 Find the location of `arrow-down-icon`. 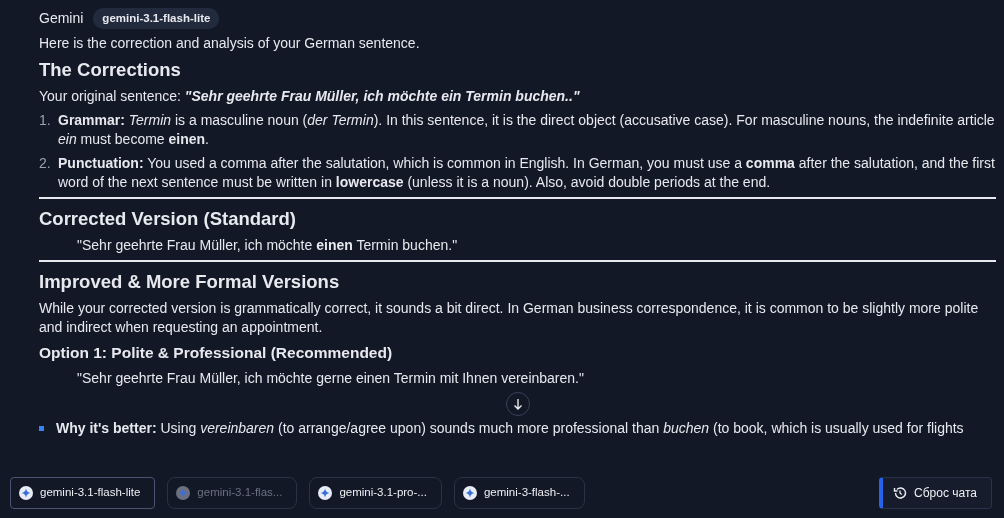

arrow-down-icon is located at coordinates (517, 404).